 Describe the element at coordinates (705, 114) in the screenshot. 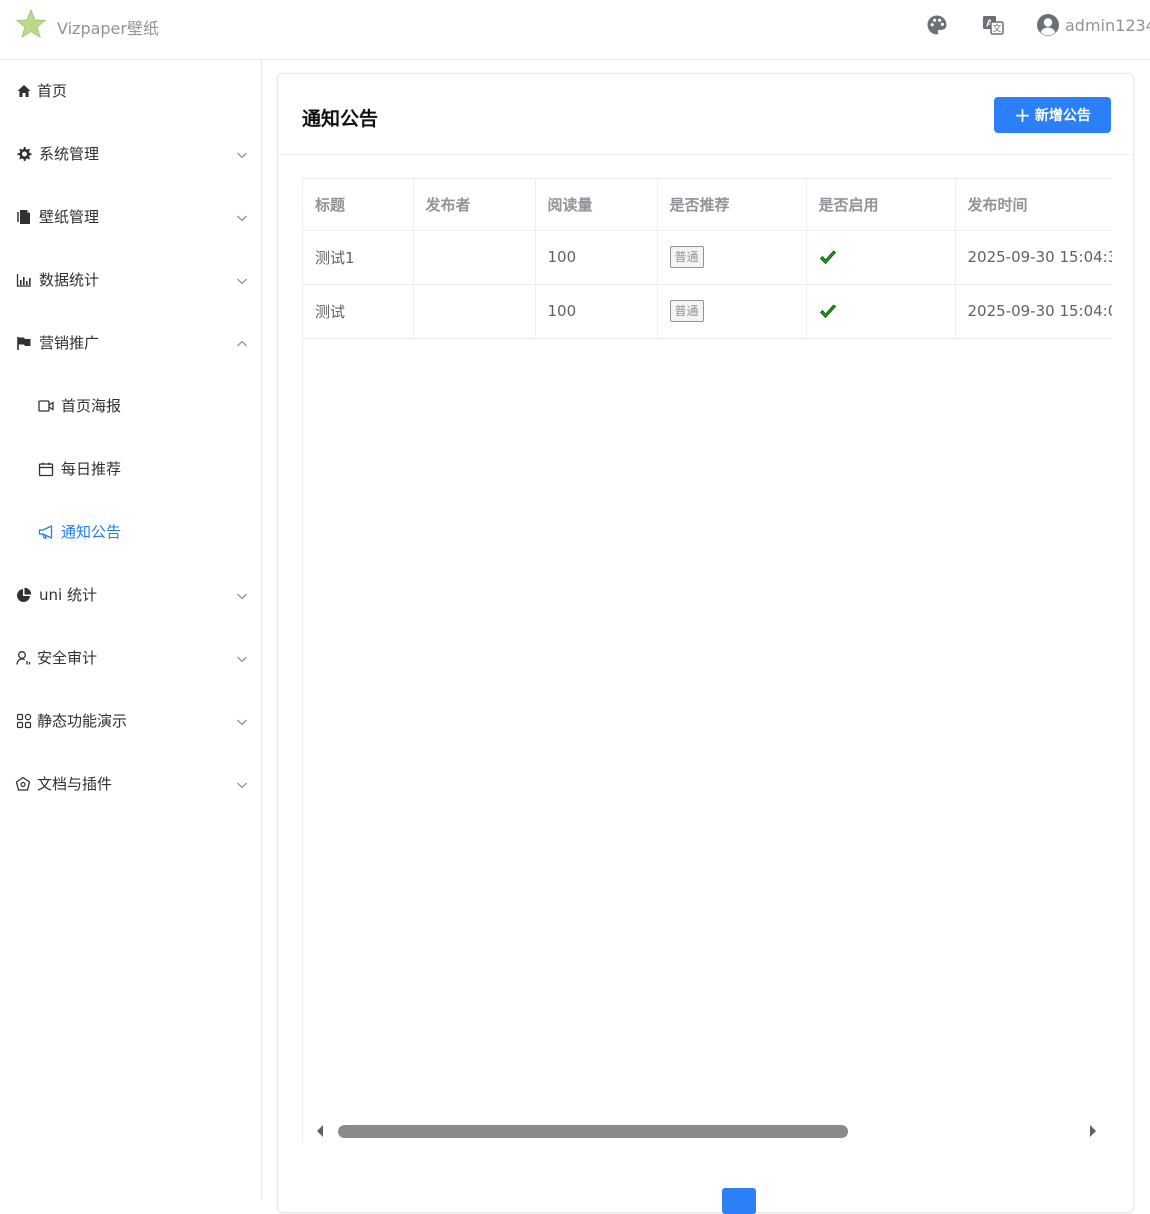

I see `card-header: 通知公告 + 新增公告` at that location.